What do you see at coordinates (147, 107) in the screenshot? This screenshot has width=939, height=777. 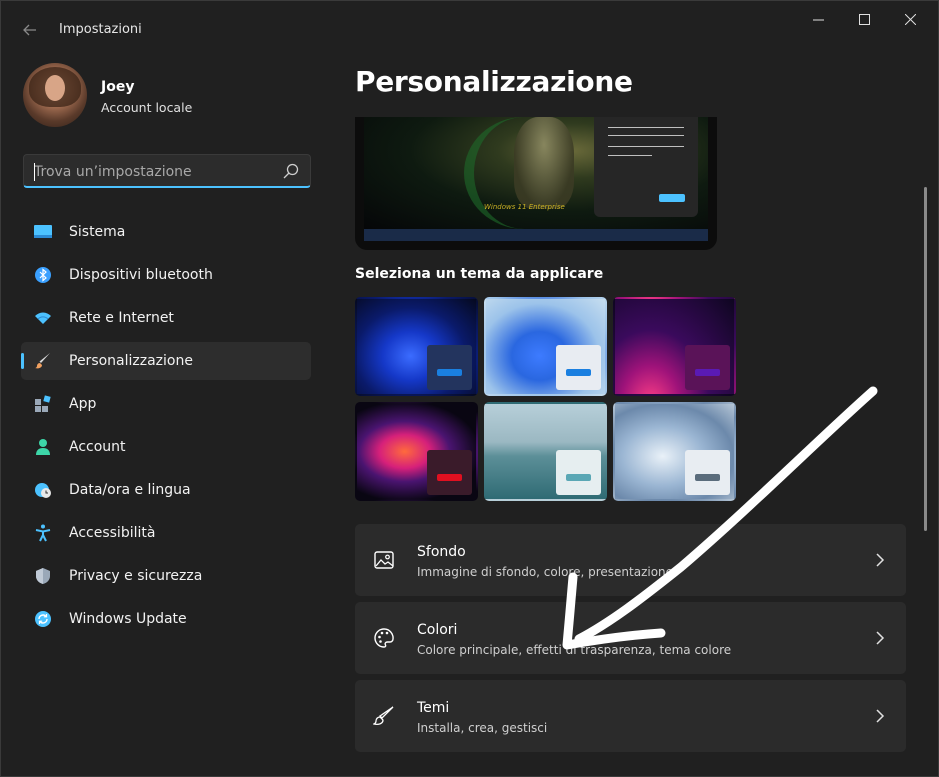 I see `account-type: Account locale` at bounding box center [147, 107].